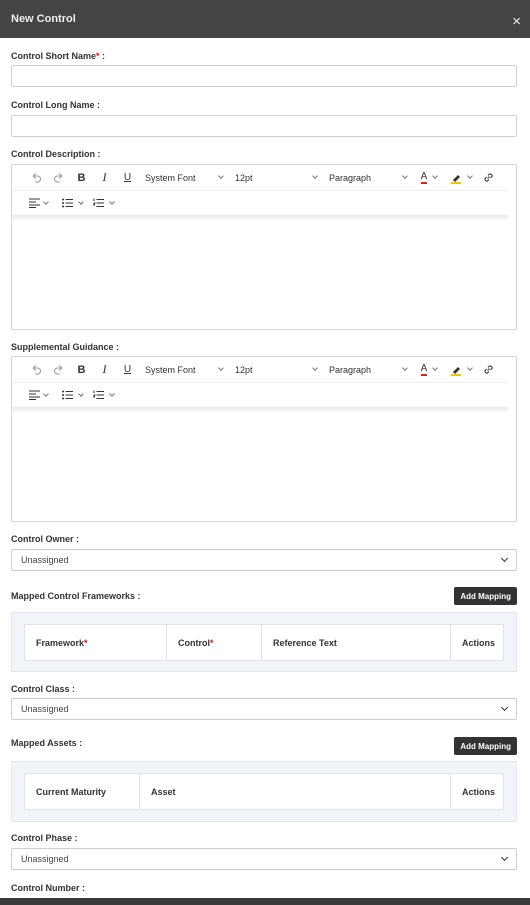 The height and width of the screenshot is (905, 530). What do you see at coordinates (54, 56) in the screenshot?
I see `short-name-label-text: Control Short Name` at bounding box center [54, 56].